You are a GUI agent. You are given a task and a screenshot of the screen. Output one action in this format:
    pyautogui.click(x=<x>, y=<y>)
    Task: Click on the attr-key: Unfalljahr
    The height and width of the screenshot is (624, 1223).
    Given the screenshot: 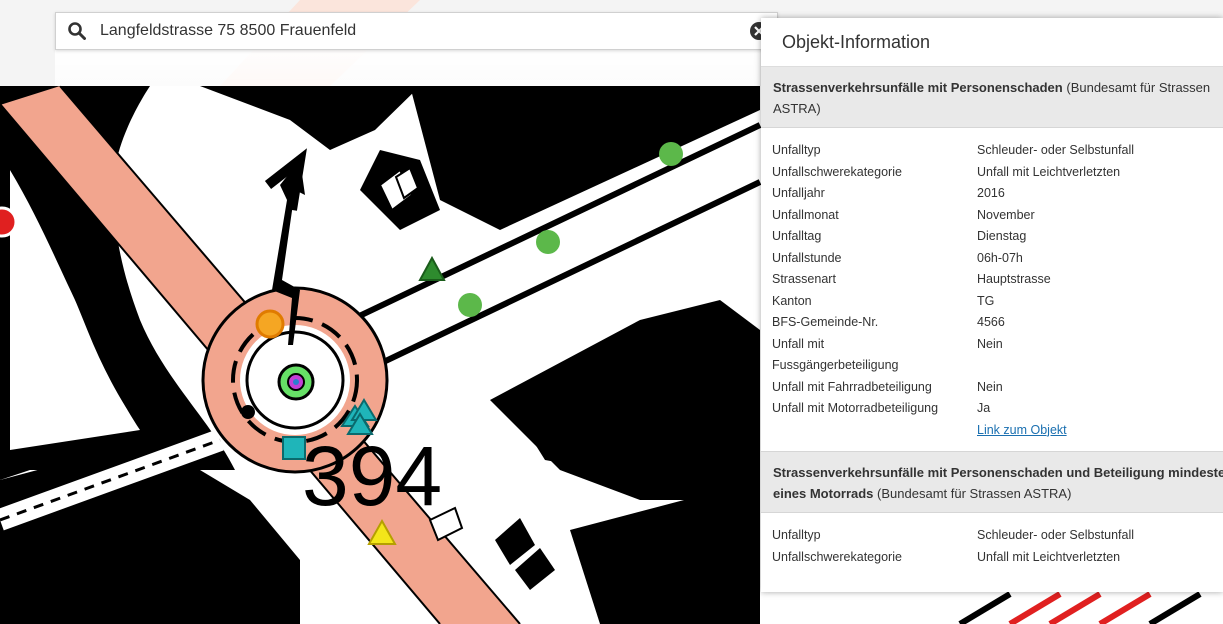 What is the action you would take?
    pyautogui.click(x=798, y=193)
    